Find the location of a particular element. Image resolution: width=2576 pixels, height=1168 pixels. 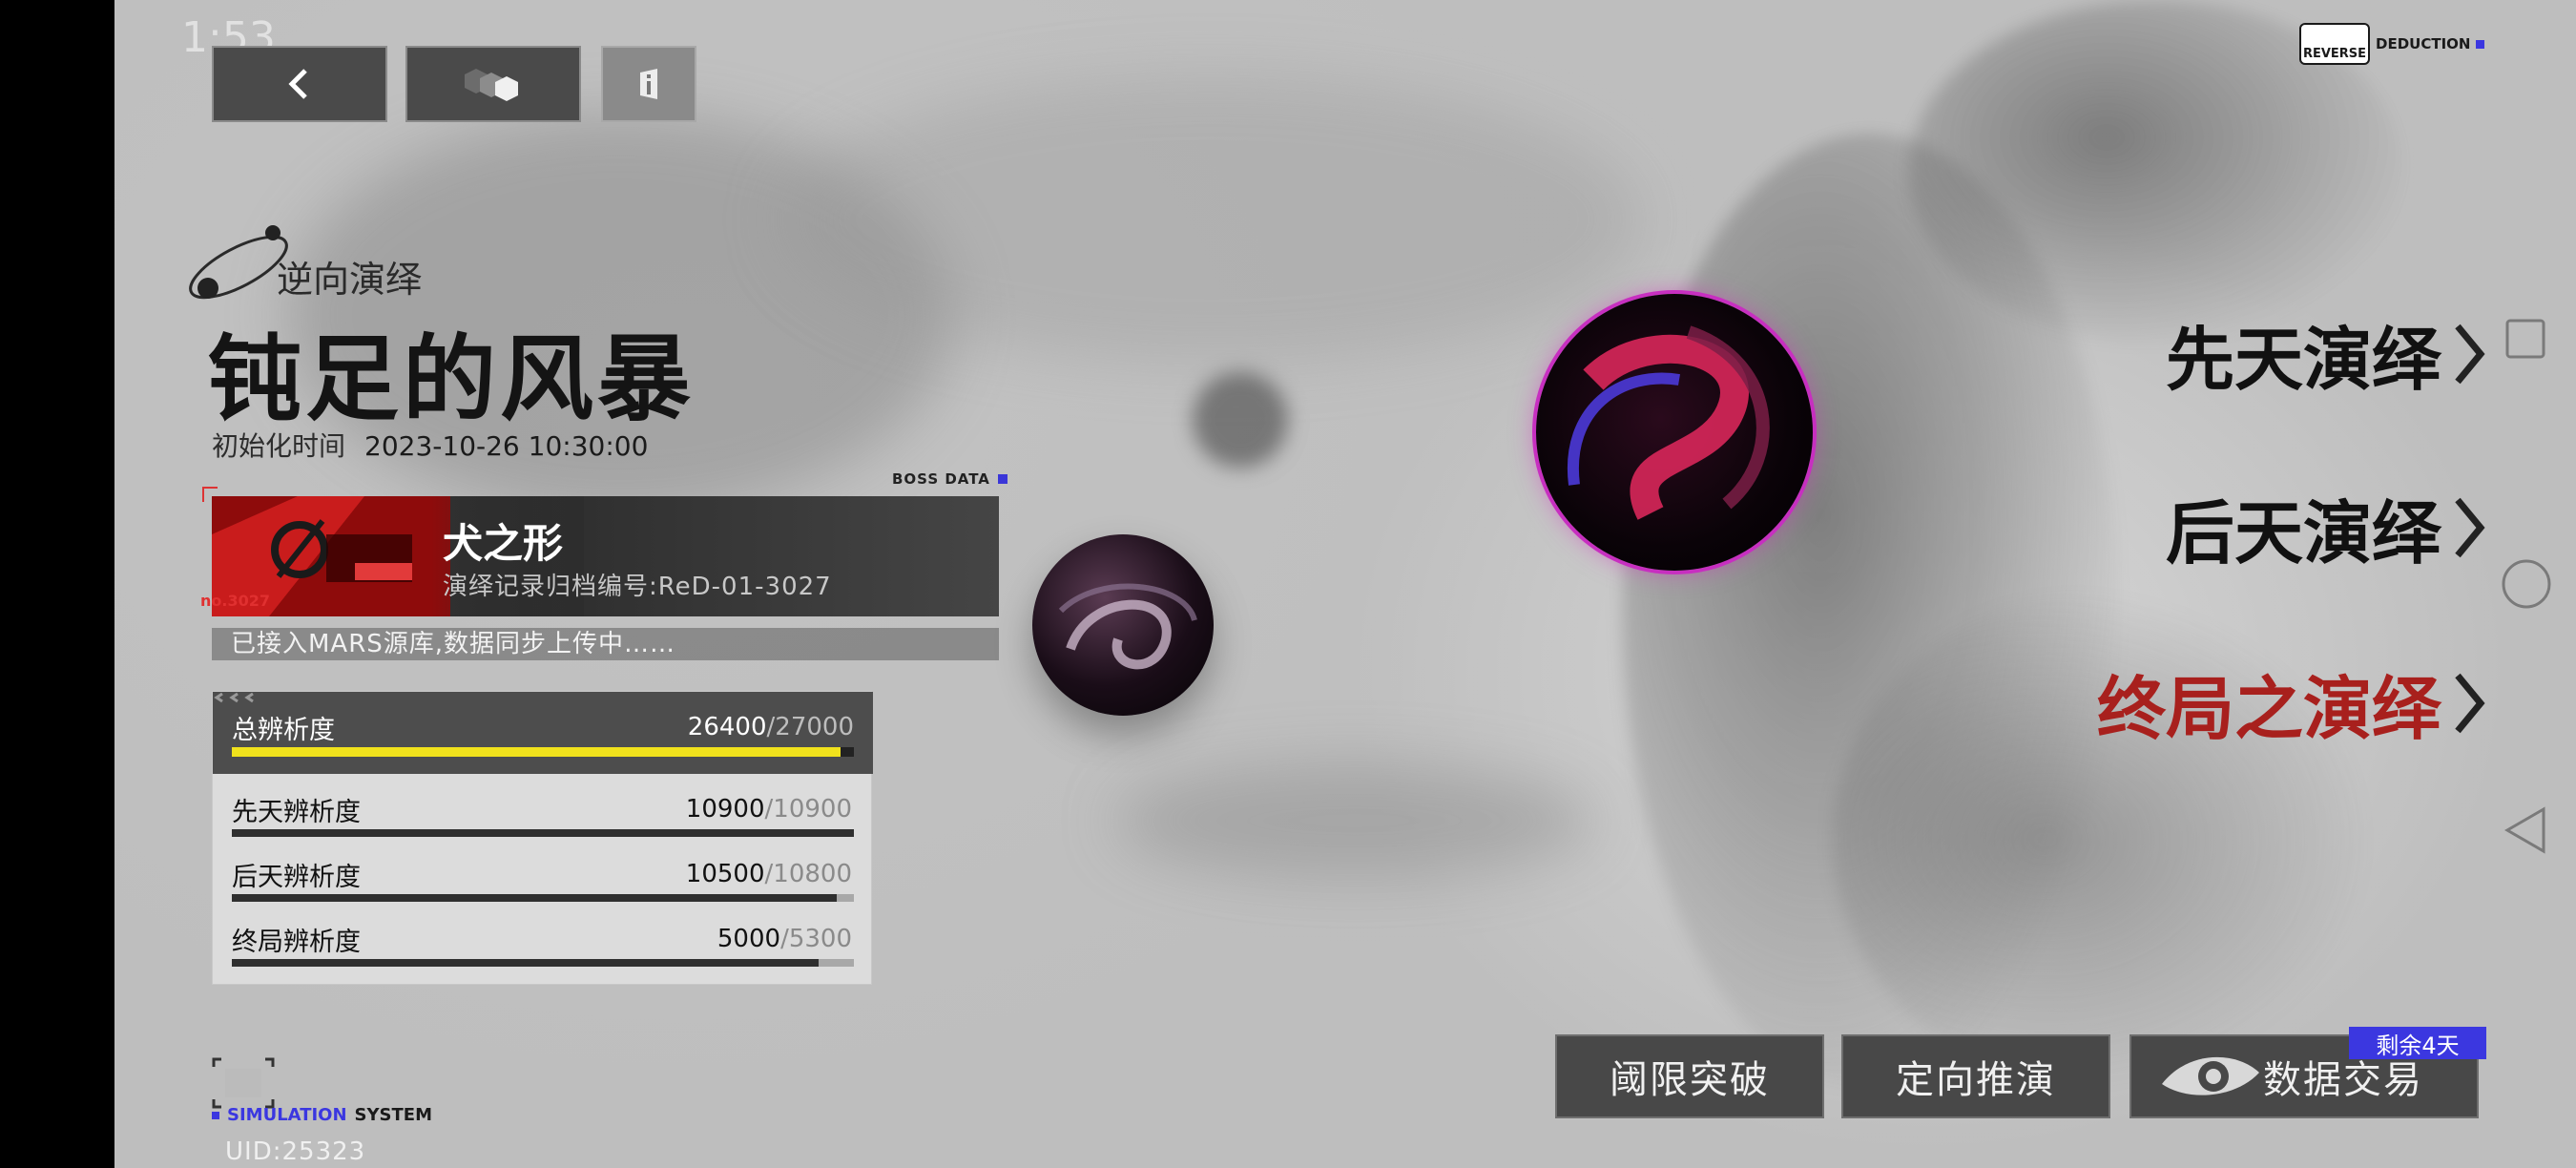

eye-icon is located at coordinates (2210, 1075).